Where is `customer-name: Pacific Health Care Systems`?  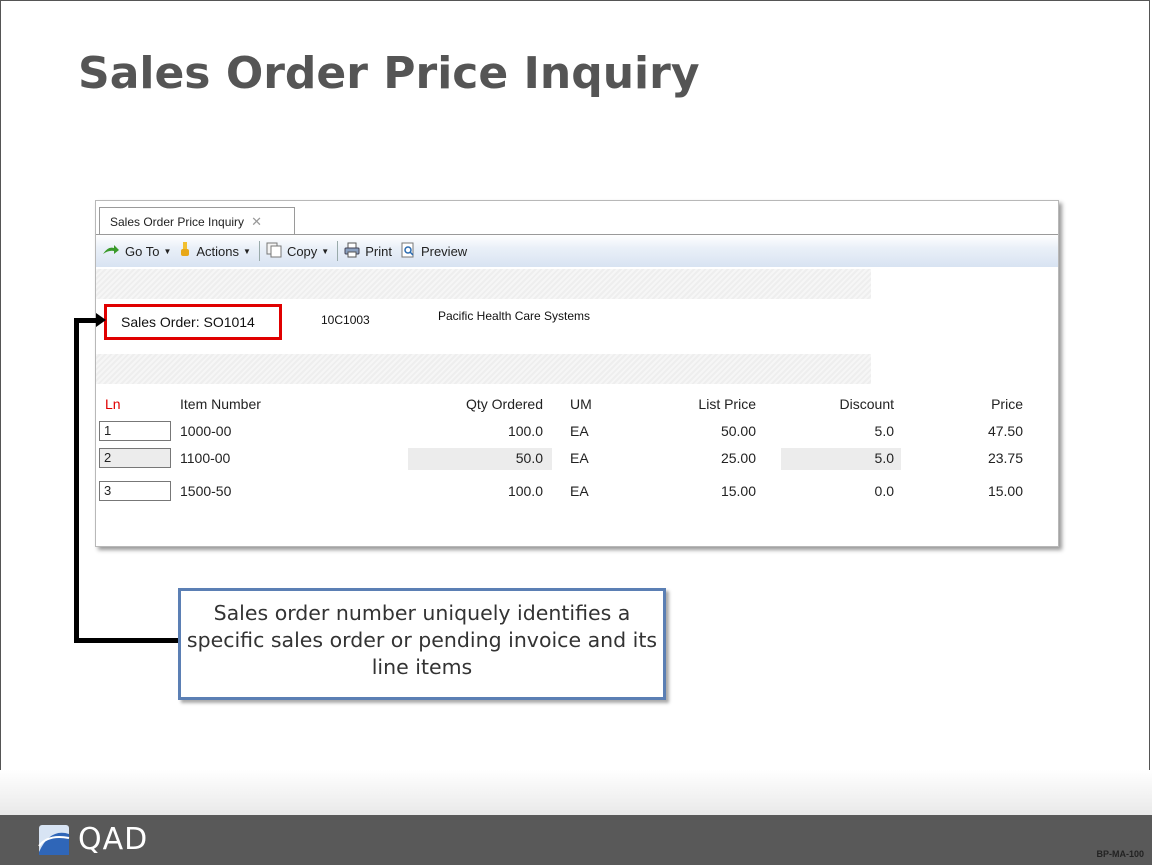
customer-name: Pacific Health Care Systems is located at coordinates (514, 316).